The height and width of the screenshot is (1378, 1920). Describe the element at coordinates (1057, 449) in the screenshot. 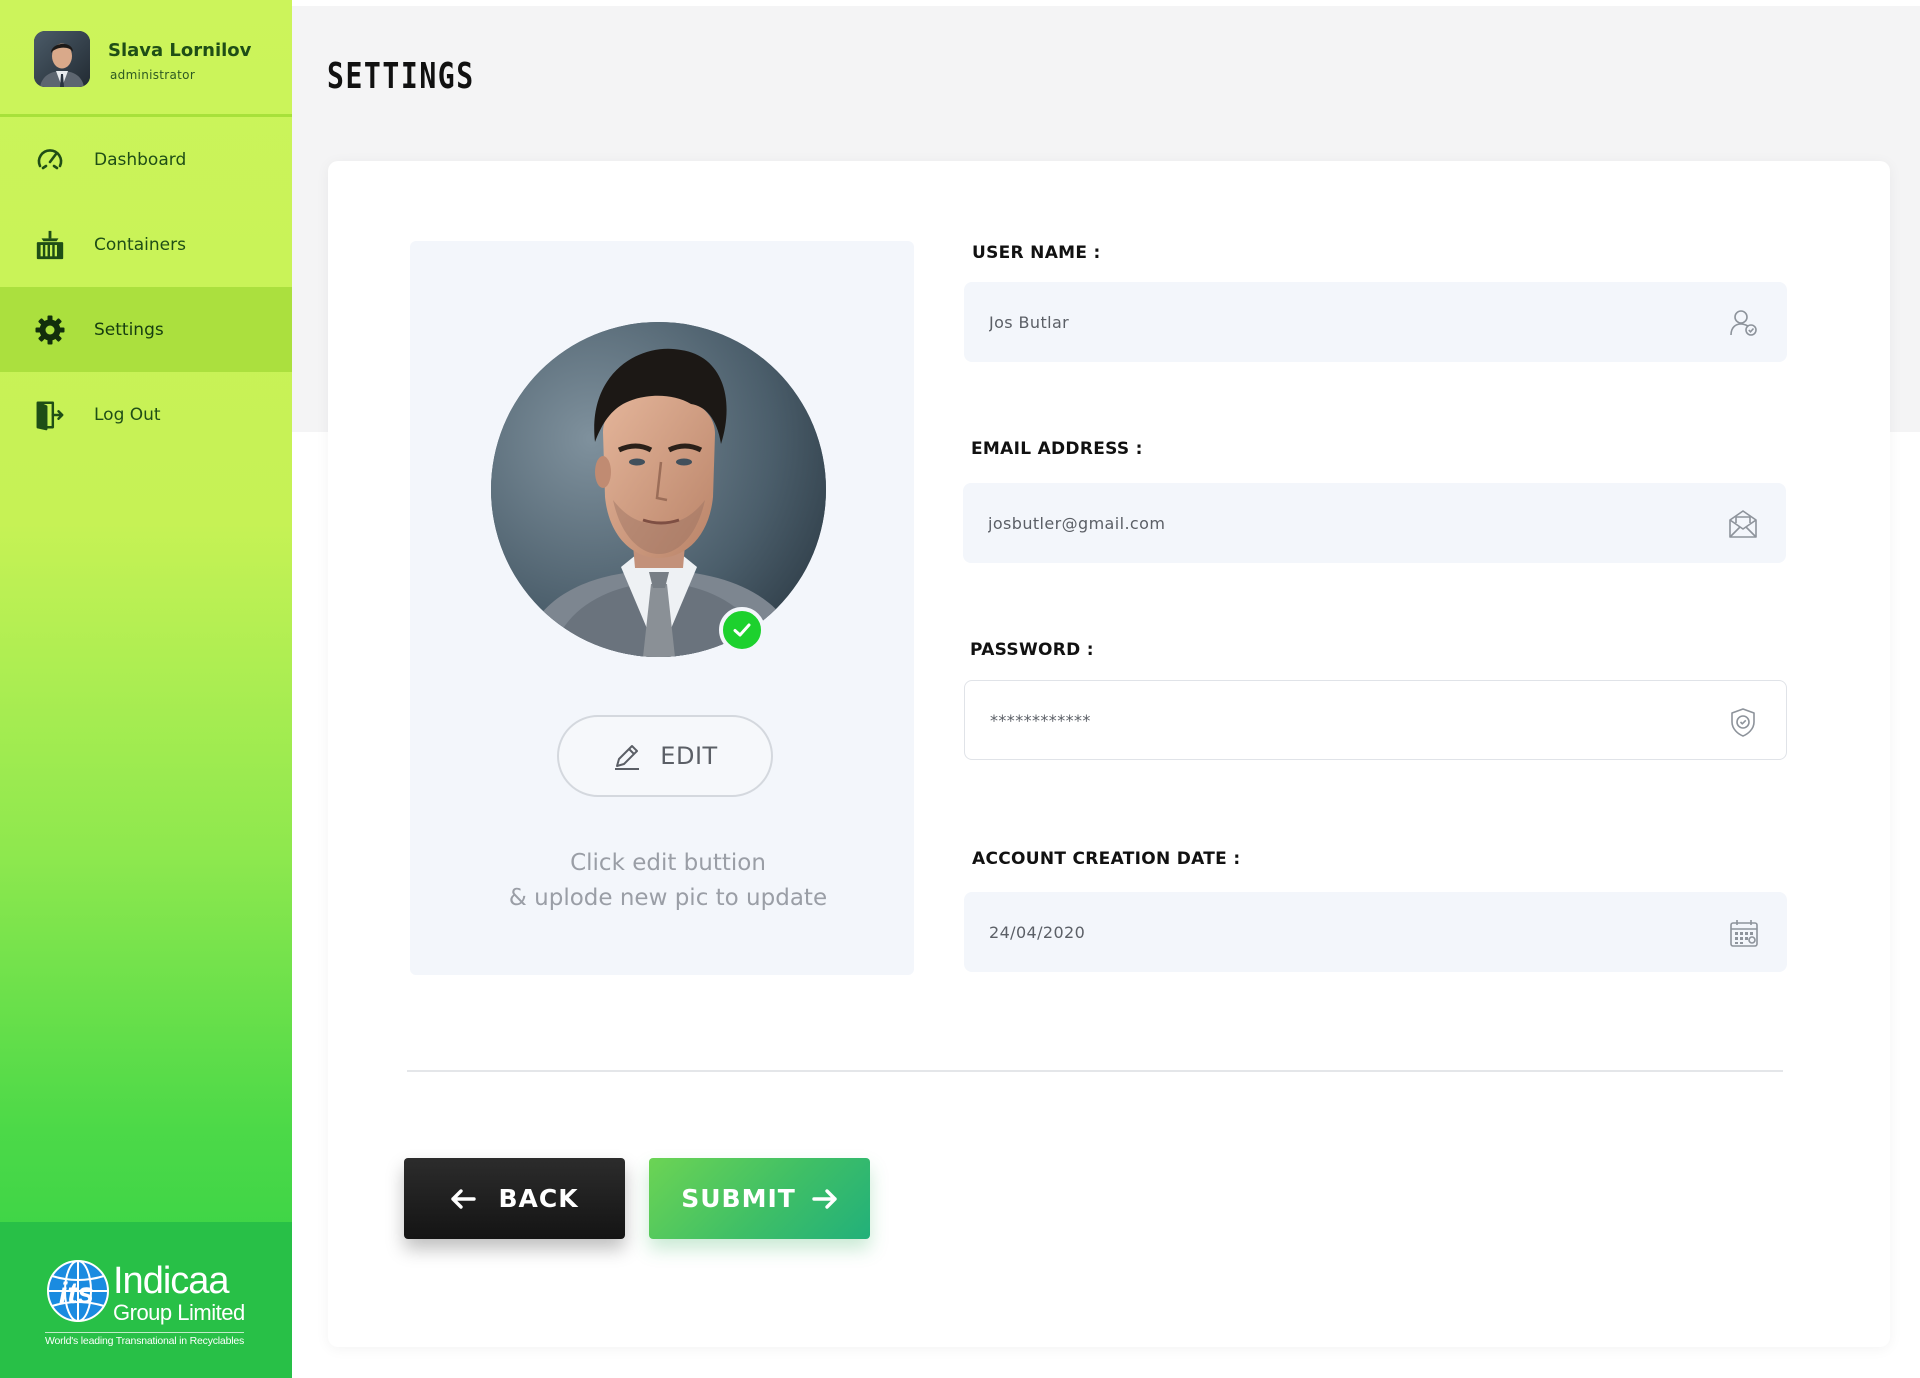

I see `email-label: EMAIL ADDRESS :` at that location.